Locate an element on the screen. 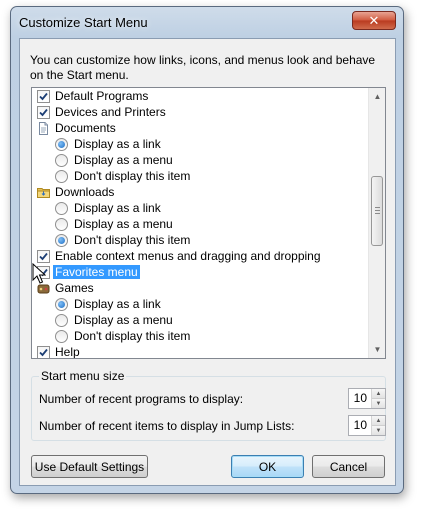 The image size is (421, 511). ok-button: OK is located at coordinates (267, 466).